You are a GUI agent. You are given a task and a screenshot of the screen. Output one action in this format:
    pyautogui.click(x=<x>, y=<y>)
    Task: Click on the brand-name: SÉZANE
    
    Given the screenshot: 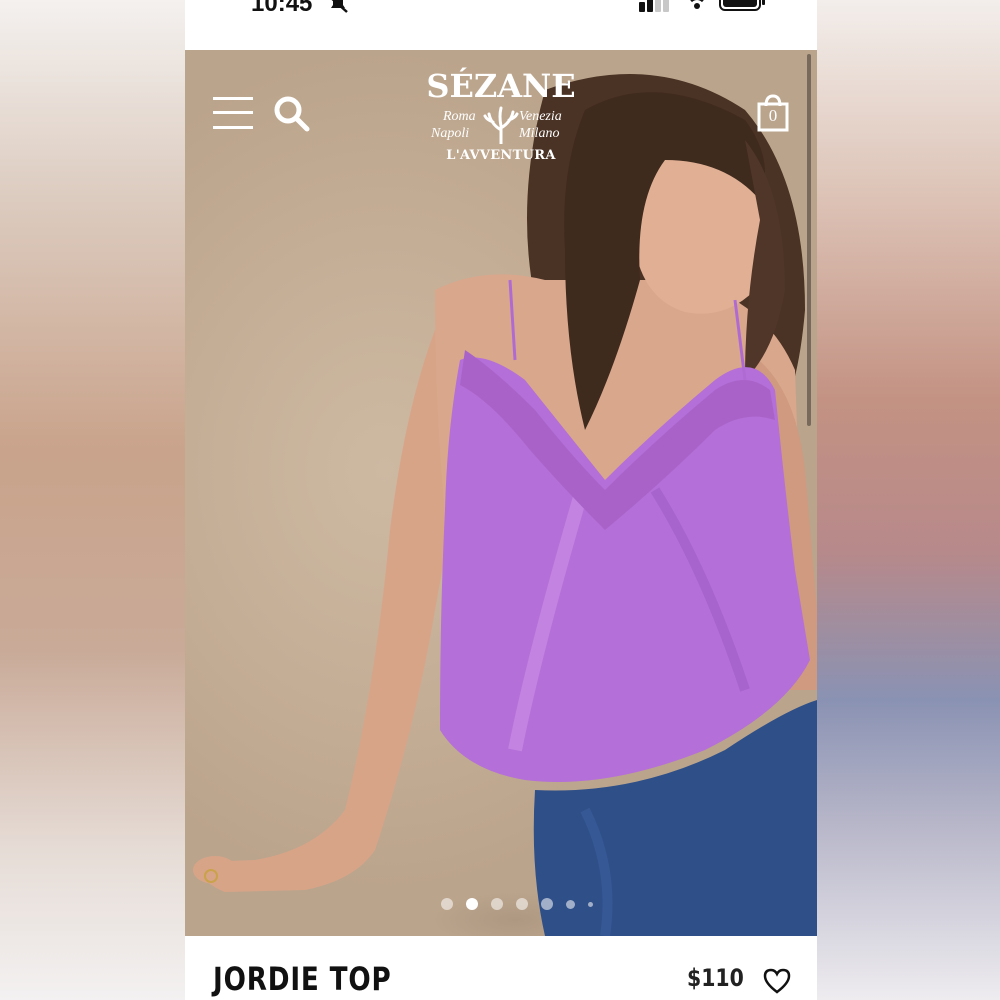 What is the action you would take?
    pyautogui.click(x=501, y=86)
    